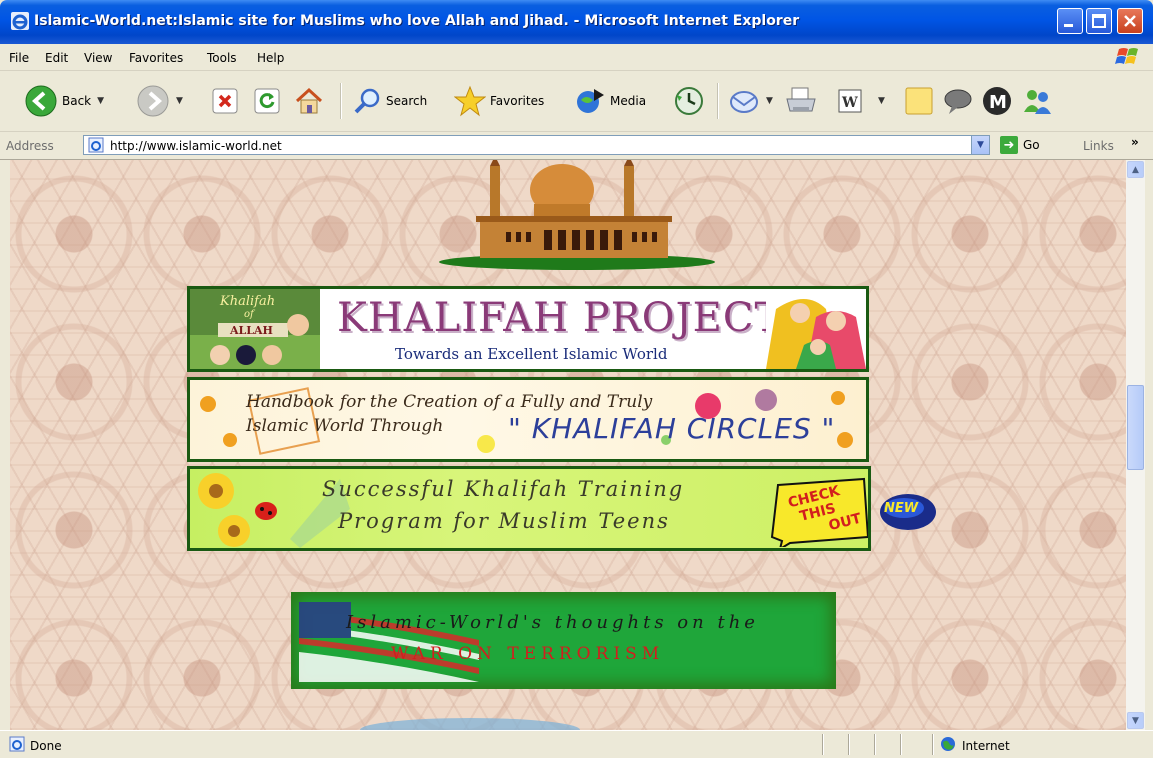 Image resolution: width=1153 pixels, height=758 pixels. I want to click on print-button, so click(801, 101).